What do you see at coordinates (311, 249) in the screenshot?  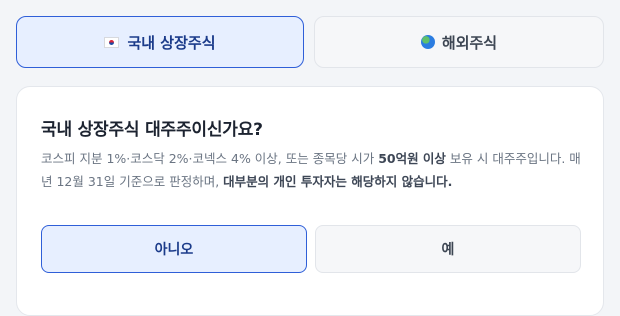 I see `answer-options: 아니오 예` at bounding box center [311, 249].